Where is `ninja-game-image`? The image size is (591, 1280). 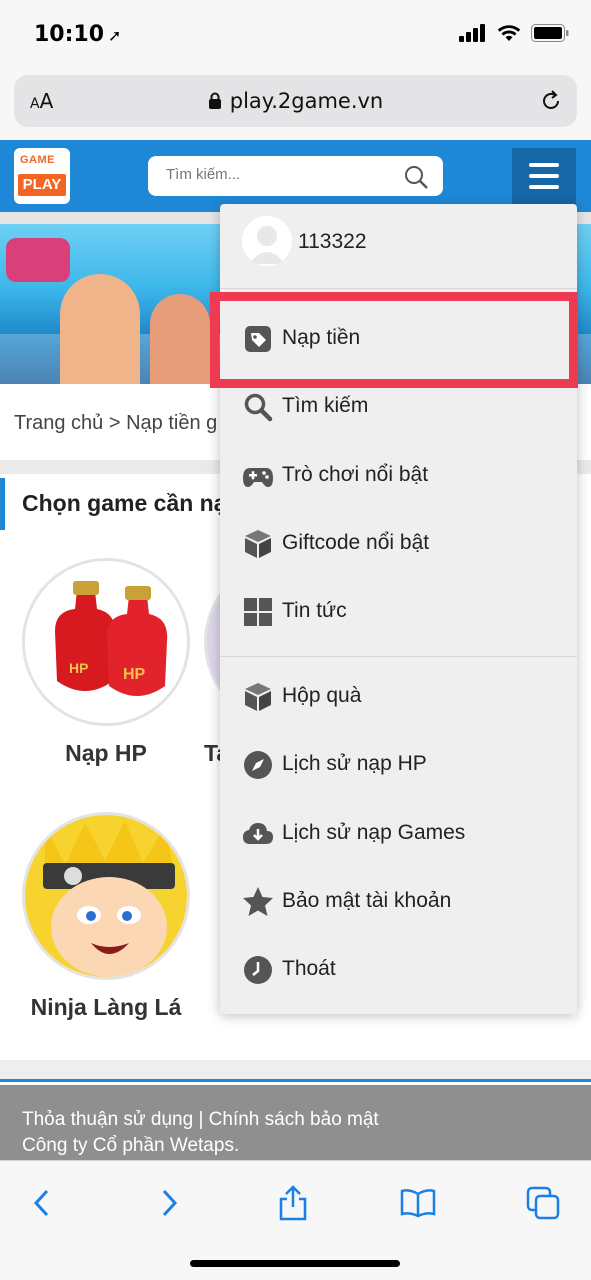 ninja-game-image is located at coordinates (106, 896).